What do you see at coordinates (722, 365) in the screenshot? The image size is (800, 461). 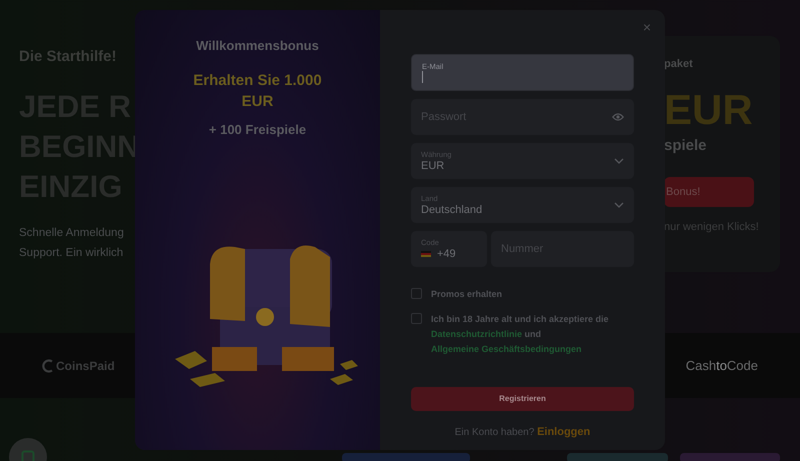 I see `payment-logo: CashtoCode` at bounding box center [722, 365].